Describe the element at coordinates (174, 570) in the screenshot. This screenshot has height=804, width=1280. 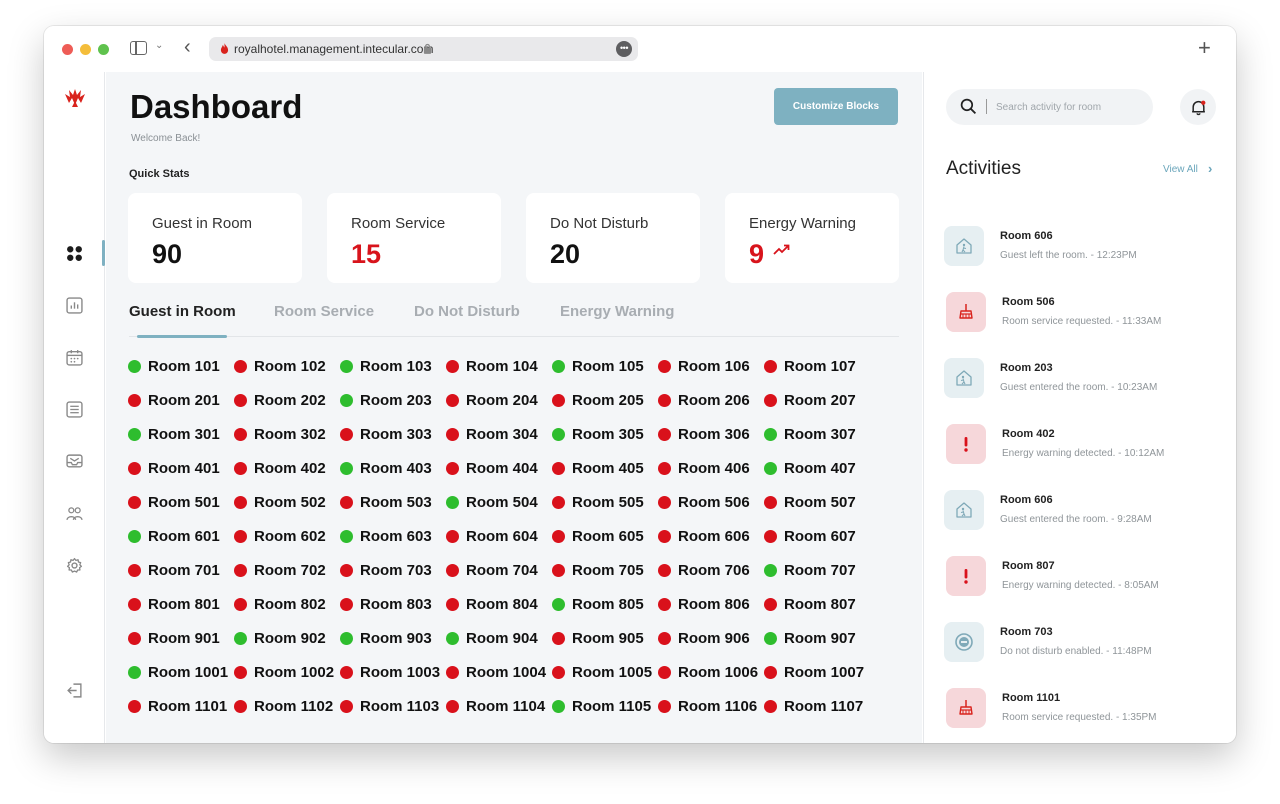
I see `room-item: Room 701` at that location.